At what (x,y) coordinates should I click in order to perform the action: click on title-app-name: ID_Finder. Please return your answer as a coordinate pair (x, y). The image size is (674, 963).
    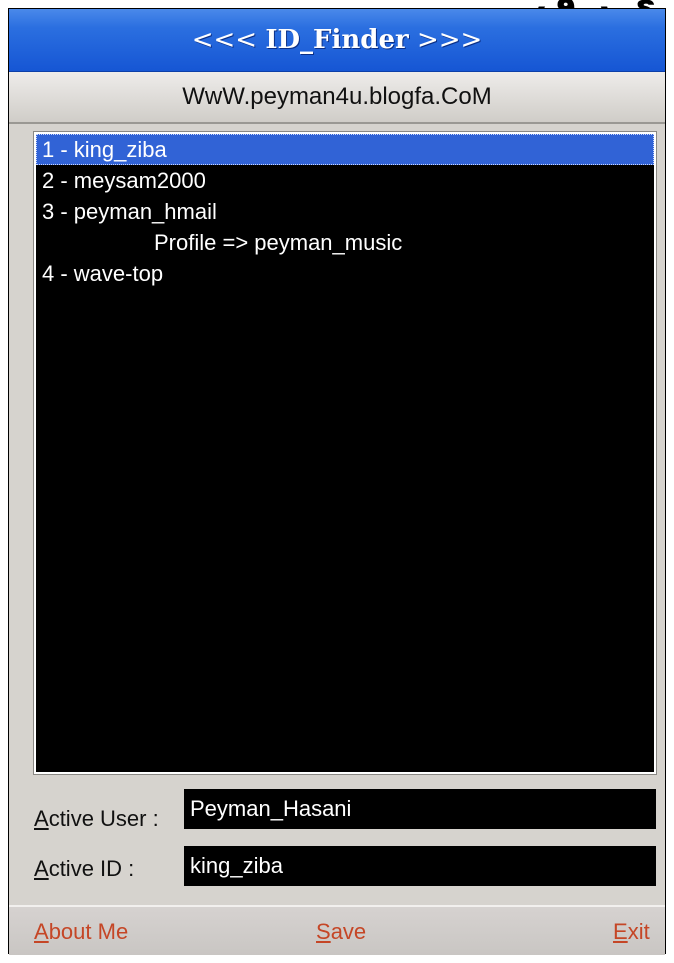
    Looking at the image, I should click on (337, 40).